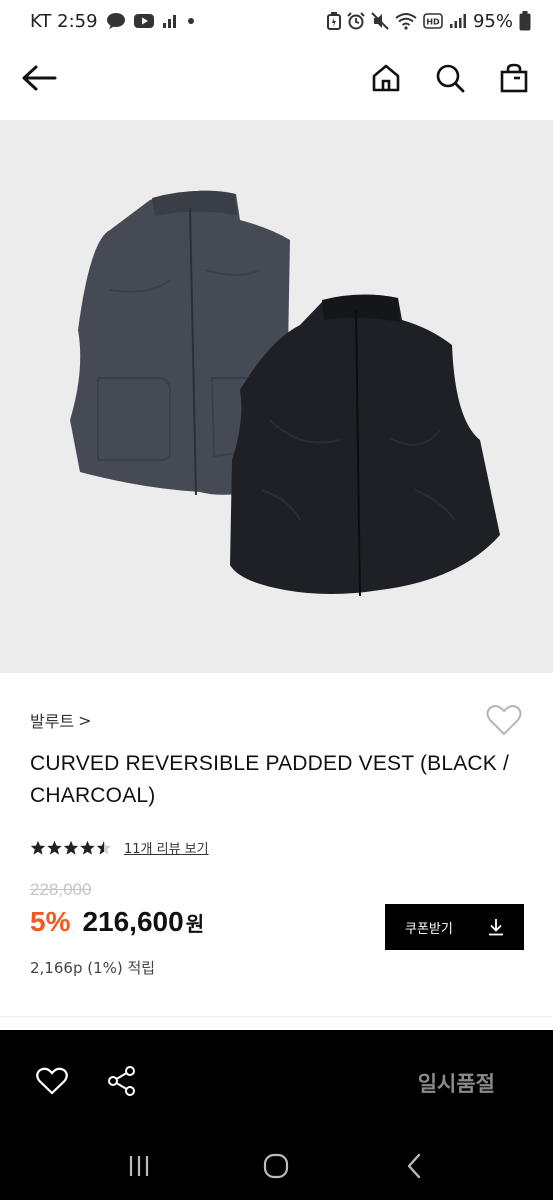  I want to click on heart-icon, so click(52, 1083).